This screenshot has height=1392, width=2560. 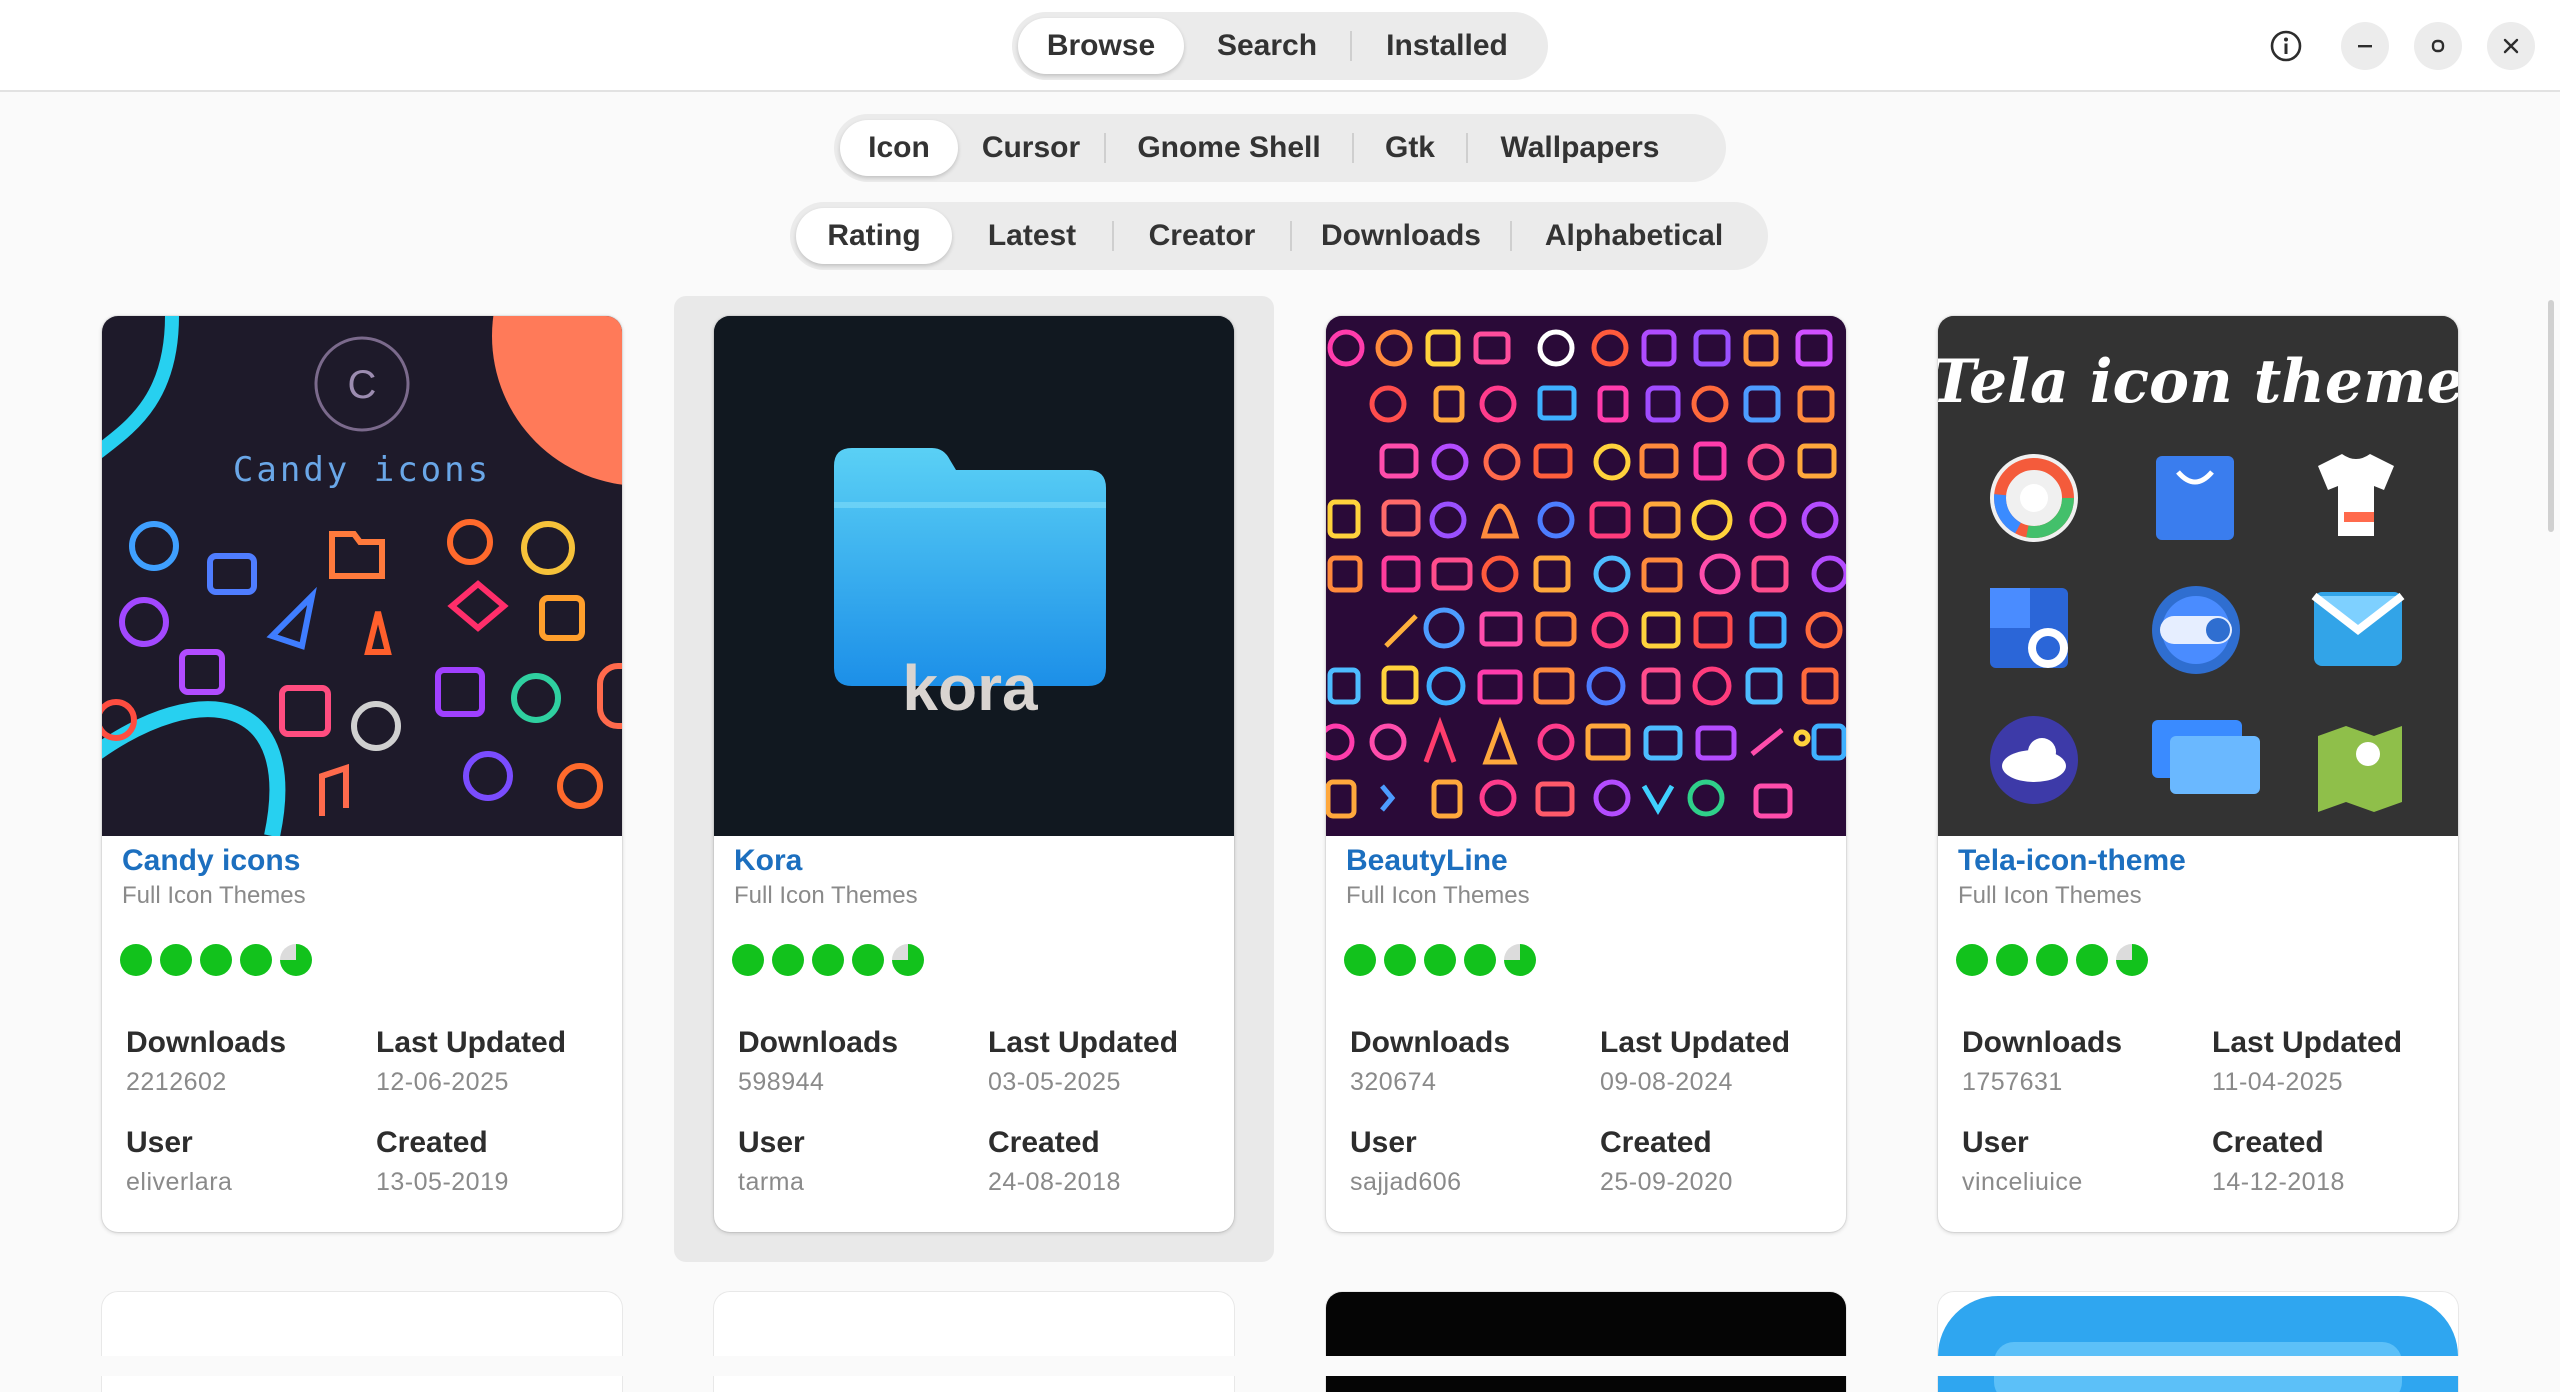 I want to click on theme-title: Tela-icon-theme, so click(x=2072, y=861).